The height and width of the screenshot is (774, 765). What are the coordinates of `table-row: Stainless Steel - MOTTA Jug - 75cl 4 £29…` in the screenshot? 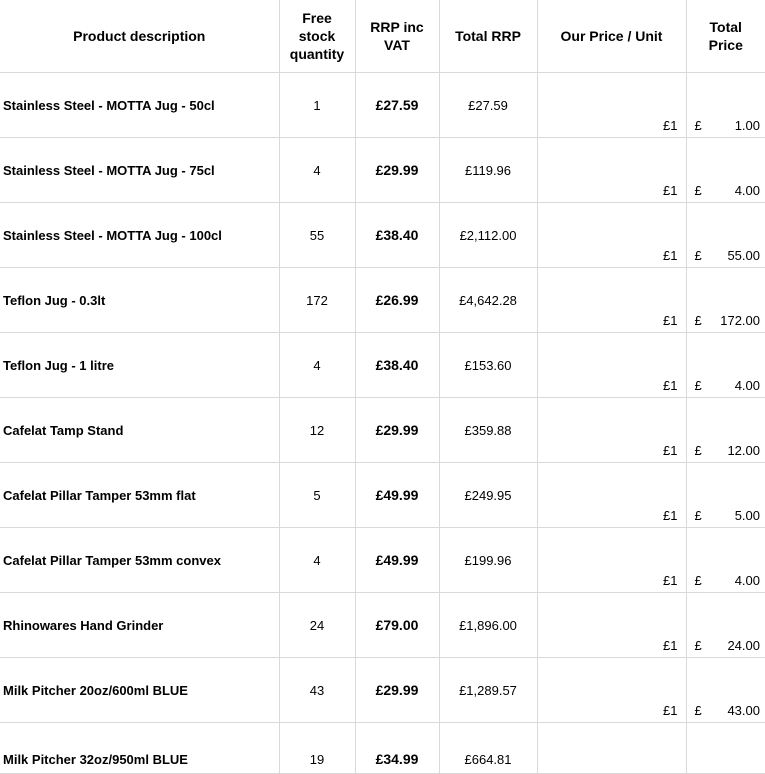 It's located at (382, 170).